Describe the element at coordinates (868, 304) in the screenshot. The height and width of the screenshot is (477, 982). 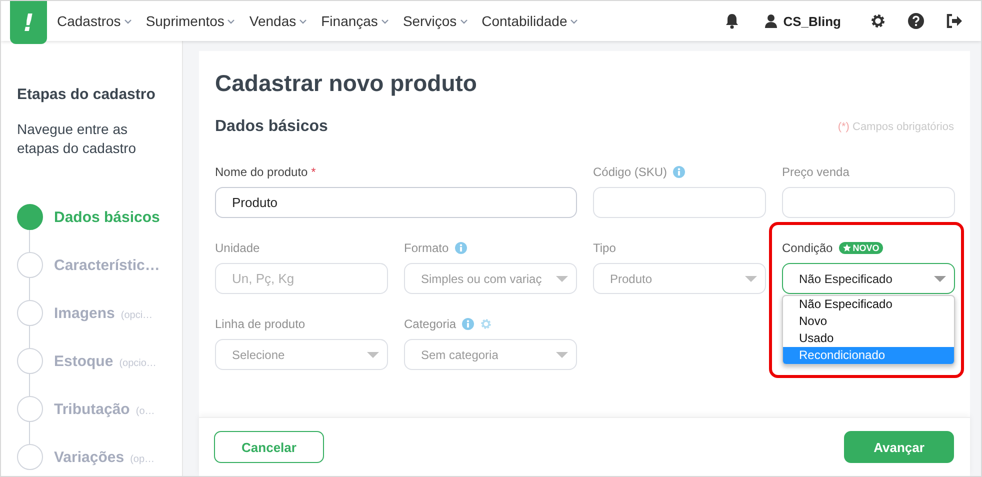
I see `dropdown-option: Não Especificado` at that location.